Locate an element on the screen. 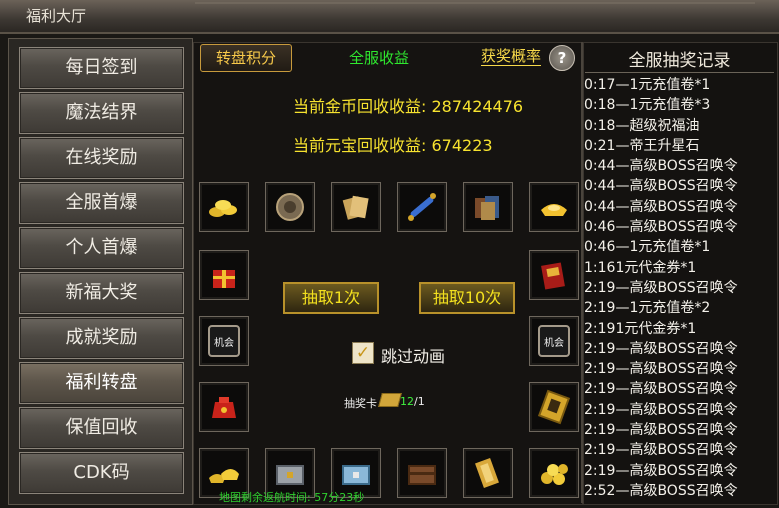 The width and height of the screenshot is (779, 508). card-current-count: 12 is located at coordinates (407, 401).